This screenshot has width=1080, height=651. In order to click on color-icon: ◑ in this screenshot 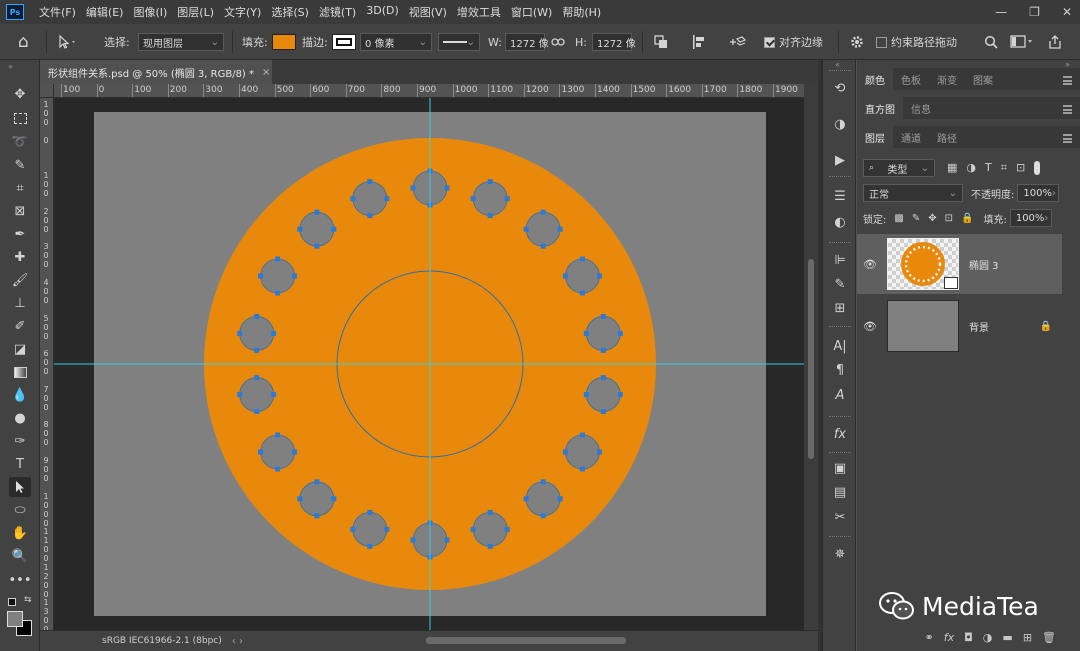, I will do `click(840, 124)`.